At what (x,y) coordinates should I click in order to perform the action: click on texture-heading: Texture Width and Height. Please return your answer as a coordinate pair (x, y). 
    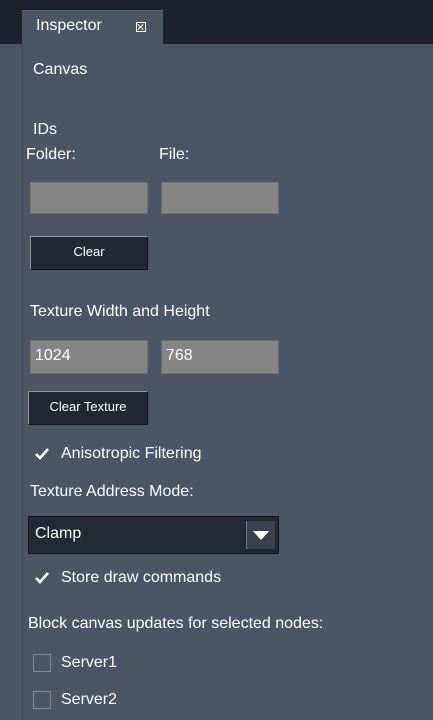
    Looking at the image, I should click on (120, 311).